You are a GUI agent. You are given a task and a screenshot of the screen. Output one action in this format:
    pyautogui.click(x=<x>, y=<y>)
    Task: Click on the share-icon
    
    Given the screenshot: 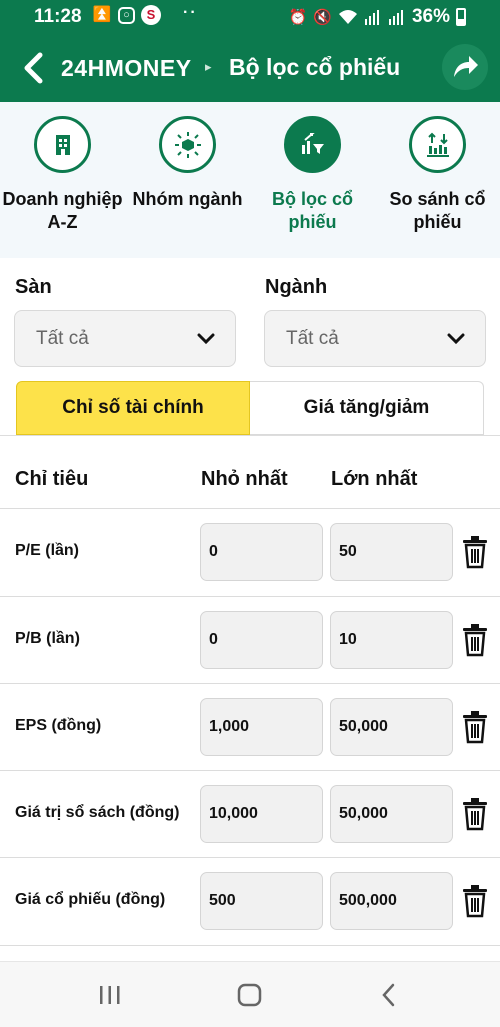 What is the action you would take?
    pyautogui.click(x=466, y=66)
    